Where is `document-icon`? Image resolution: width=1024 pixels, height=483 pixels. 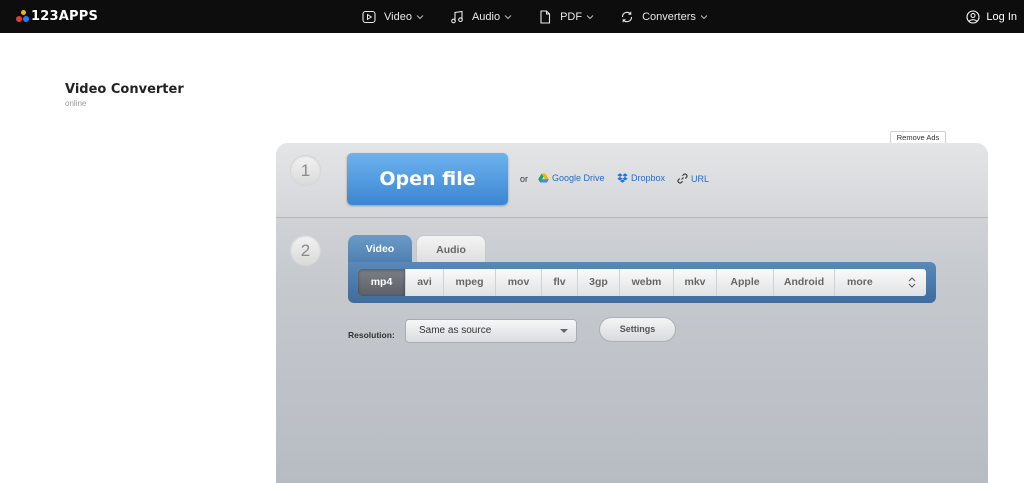 document-icon is located at coordinates (545, 16).